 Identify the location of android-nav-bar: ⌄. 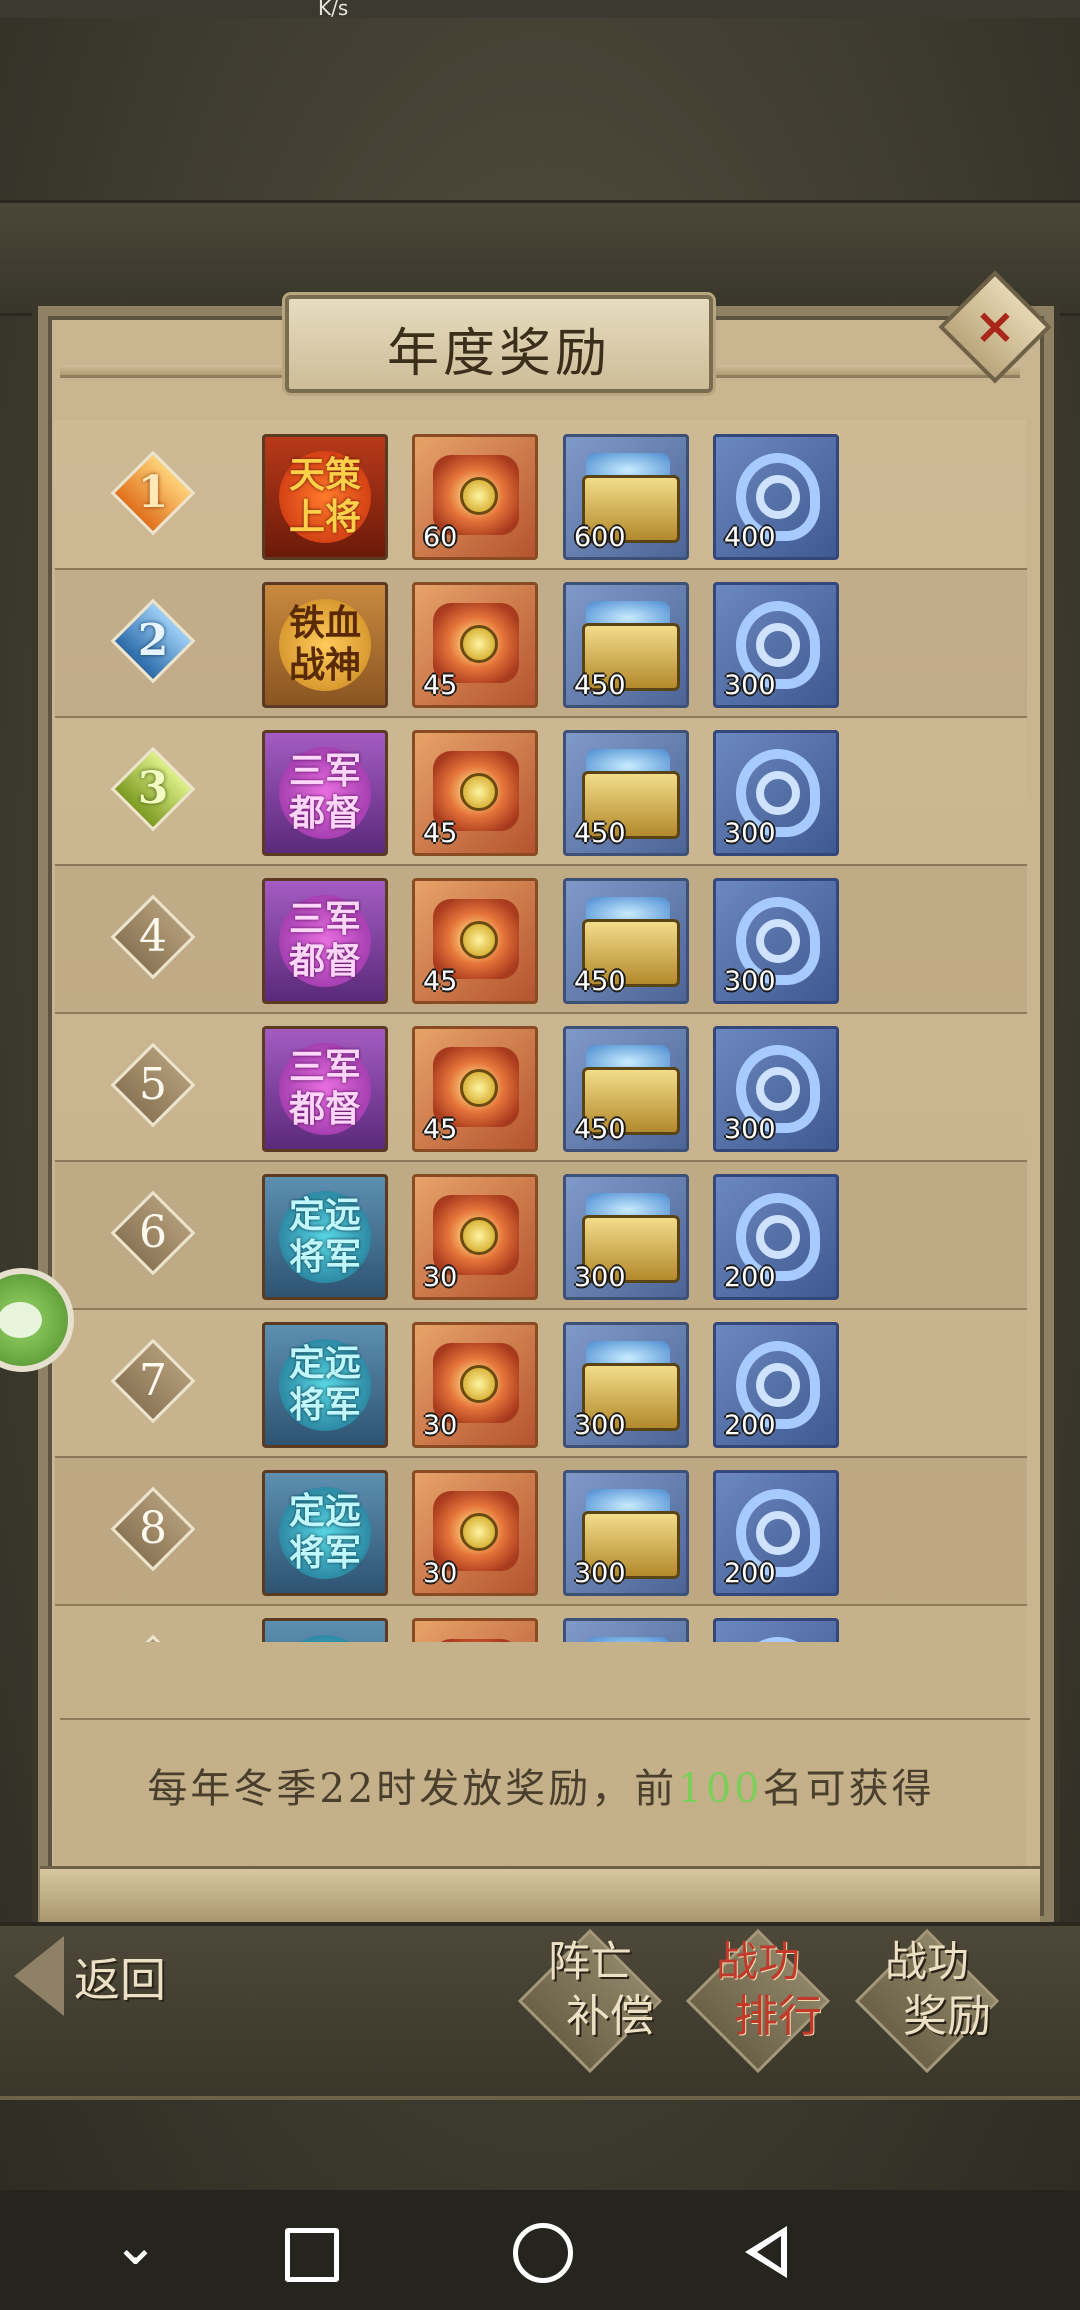
(540, 2250).